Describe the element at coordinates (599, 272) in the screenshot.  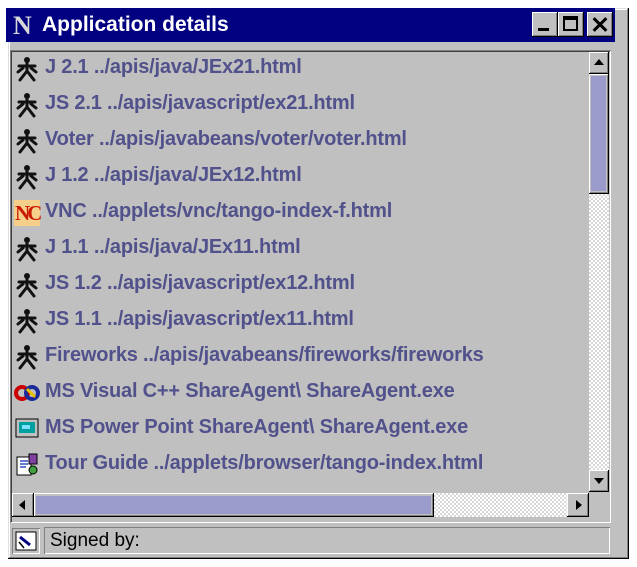
I see `vertical-scrollbar` at that location.